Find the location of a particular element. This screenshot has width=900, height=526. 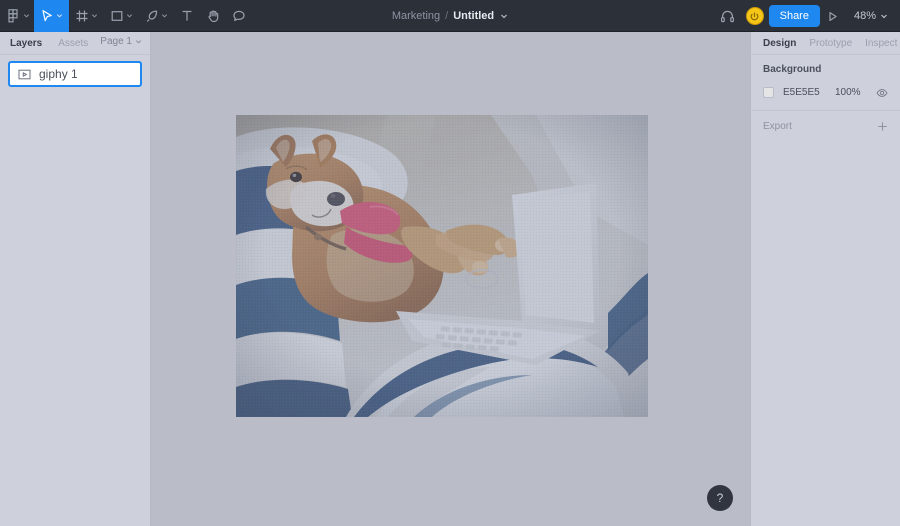

tool-pen is located at coordinates (156, 16).